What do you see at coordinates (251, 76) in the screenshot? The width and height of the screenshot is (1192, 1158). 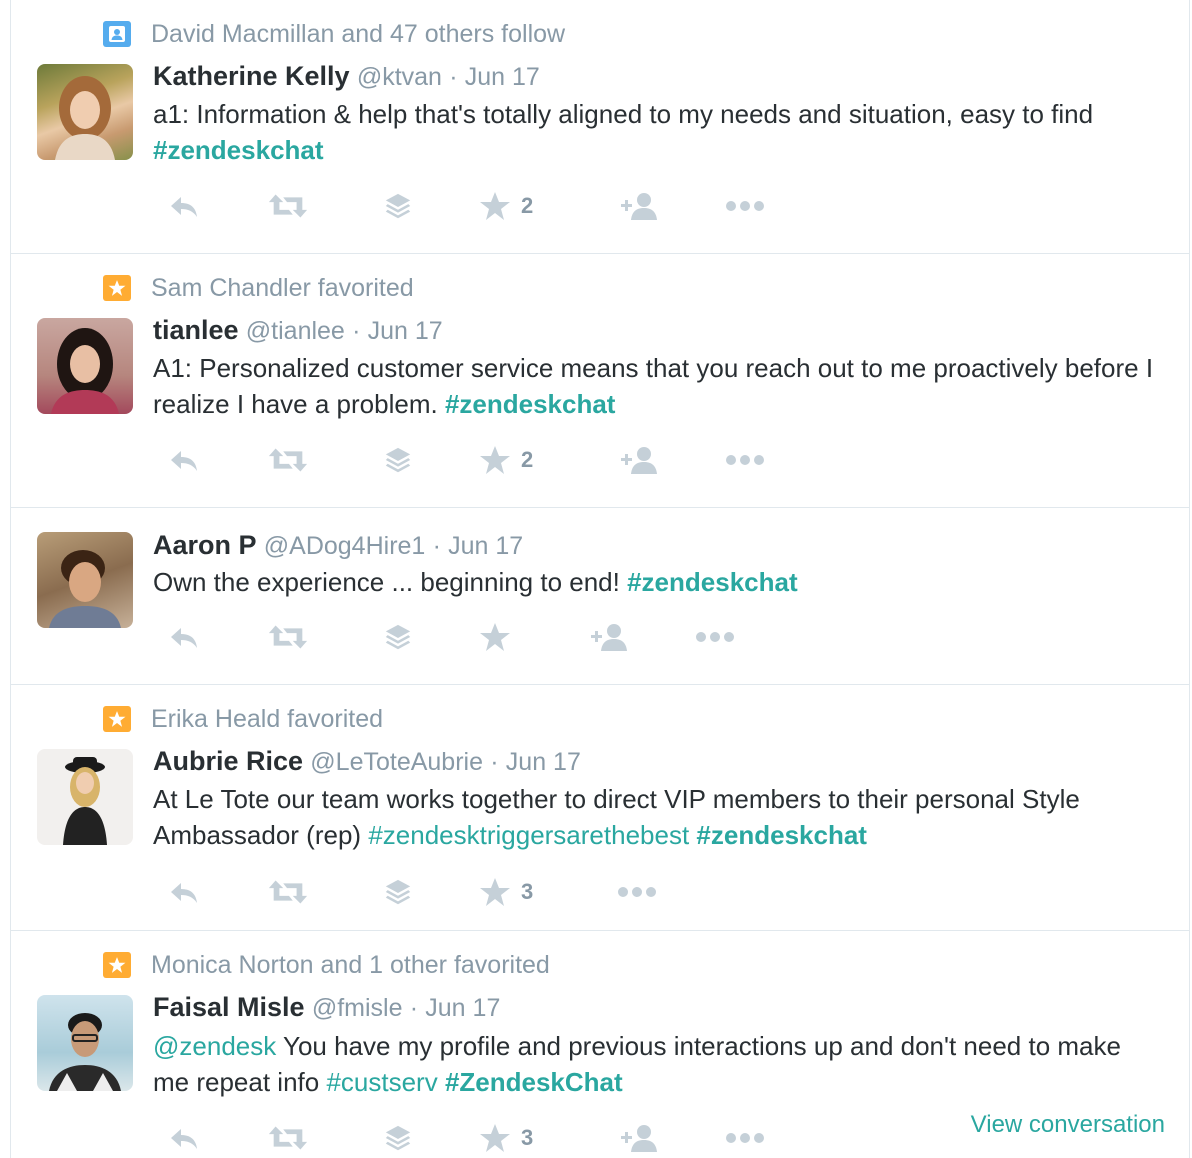 I see `user-name: Katherine Kelly` at bounding box center [251, 76].